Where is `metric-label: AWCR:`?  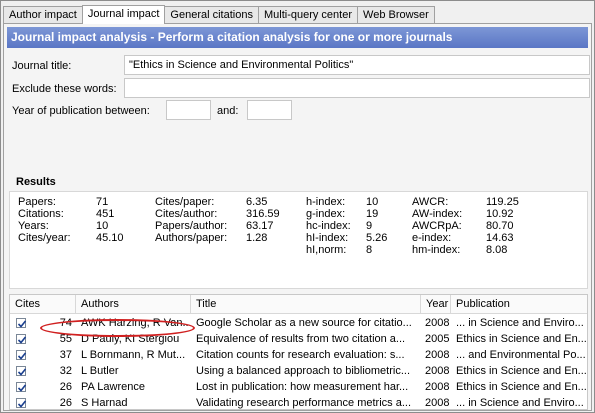 metric-label: AWCR: is located at coordinates (430, 202).